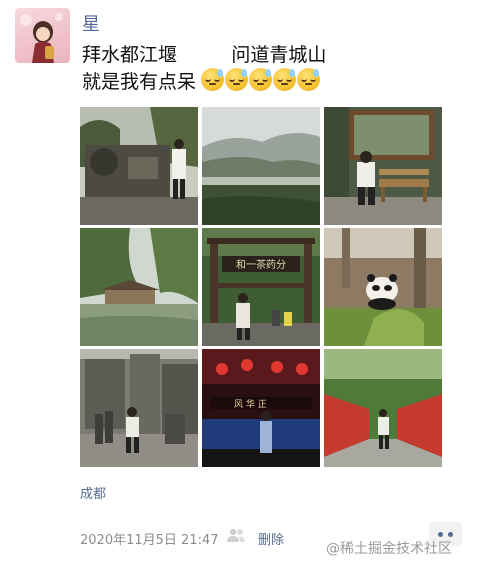 Image resolution: width=477 pixels, height=572 pixels. I want to click on author-name: 星, so click(91, 23).